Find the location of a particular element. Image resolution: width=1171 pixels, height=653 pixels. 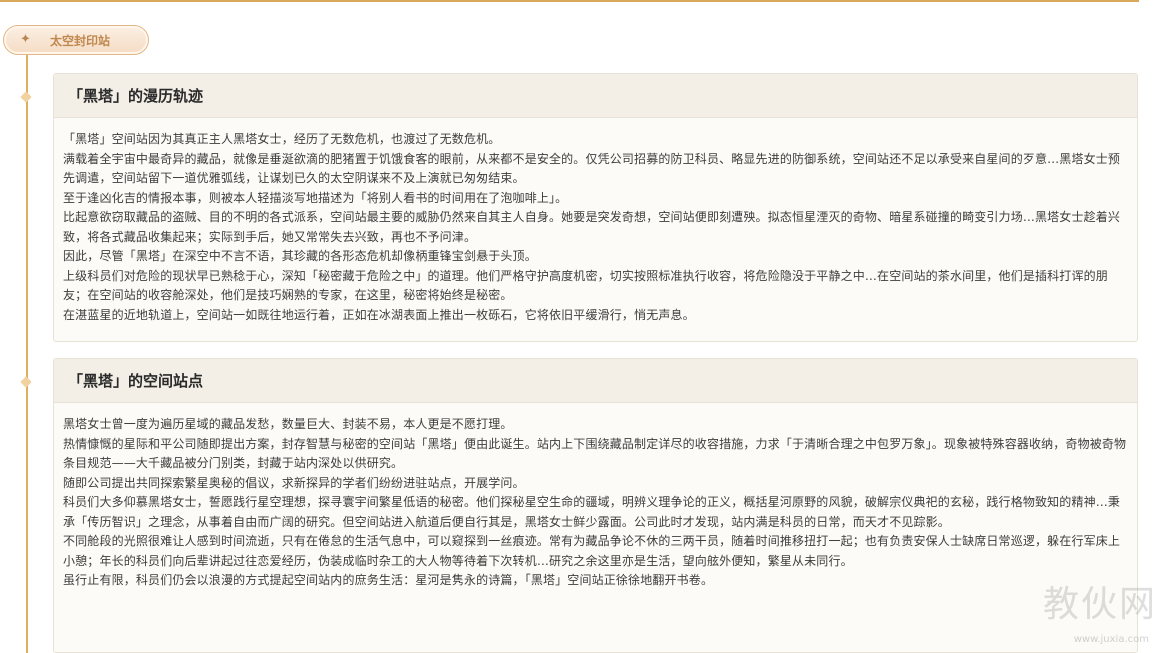

paragraph: 黑塔女士曾一度为遍历星域的藏品发愁，数量巨大、封装不易，本人更是不愿打理。 is located at coordinates (288, 424).